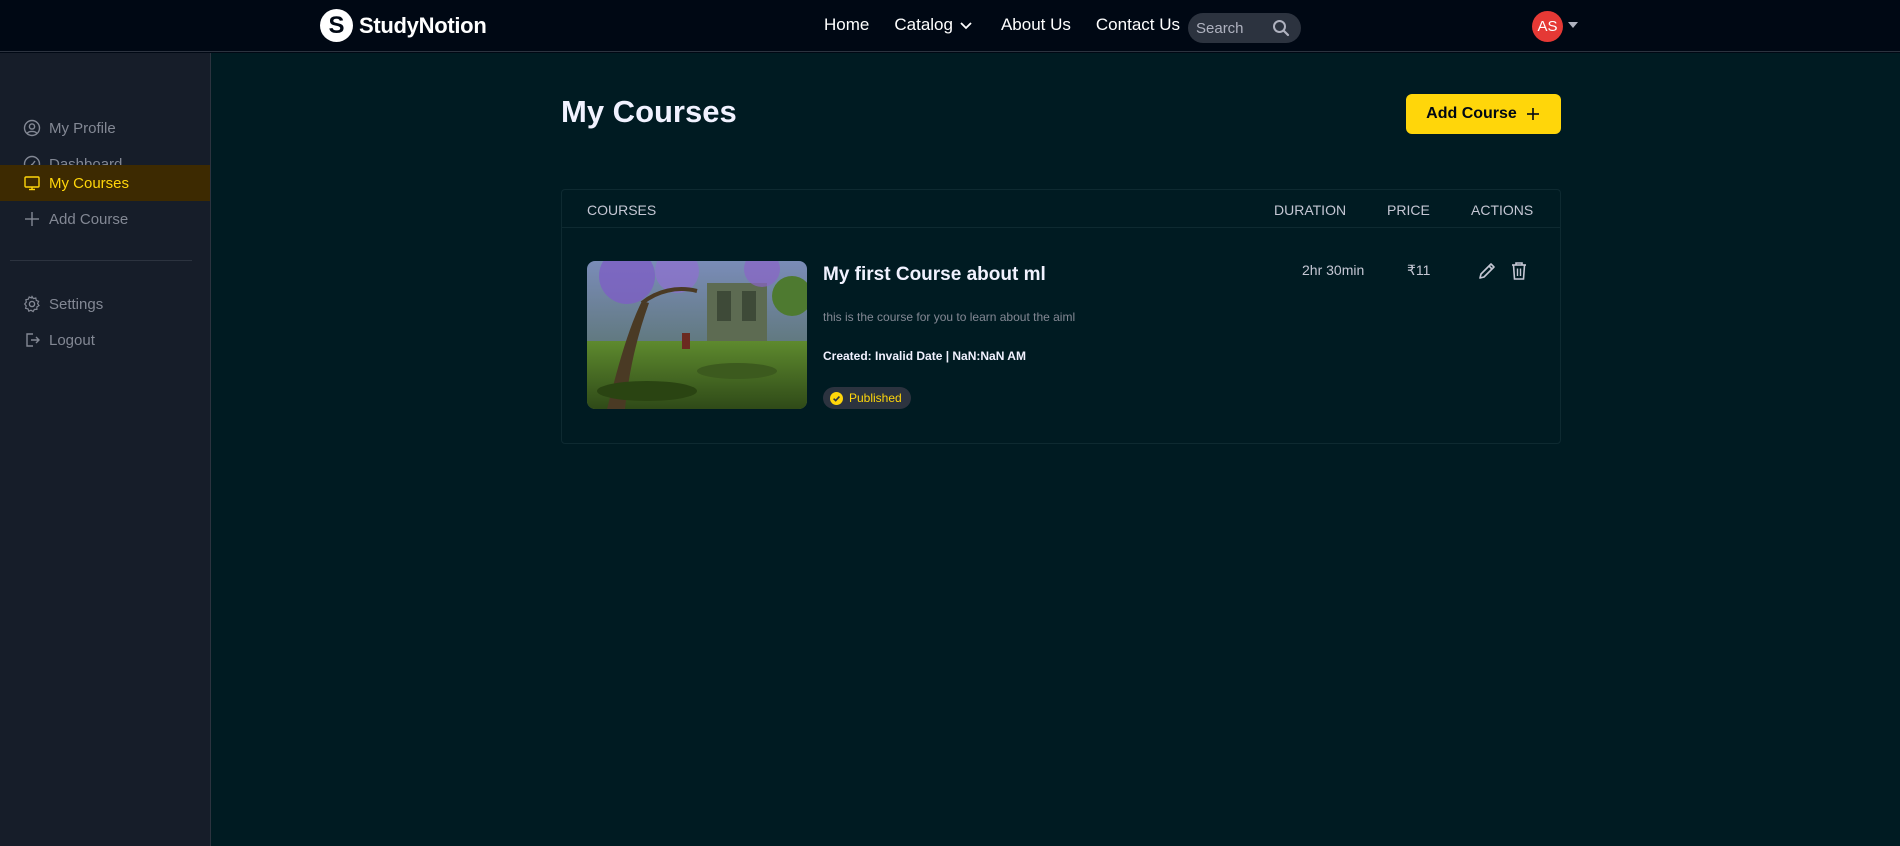 This screenshot has height=846, width=1900. Describe the element at coordinates (32, 128) in the screenshot. I see `user-circle-icon` at that location.